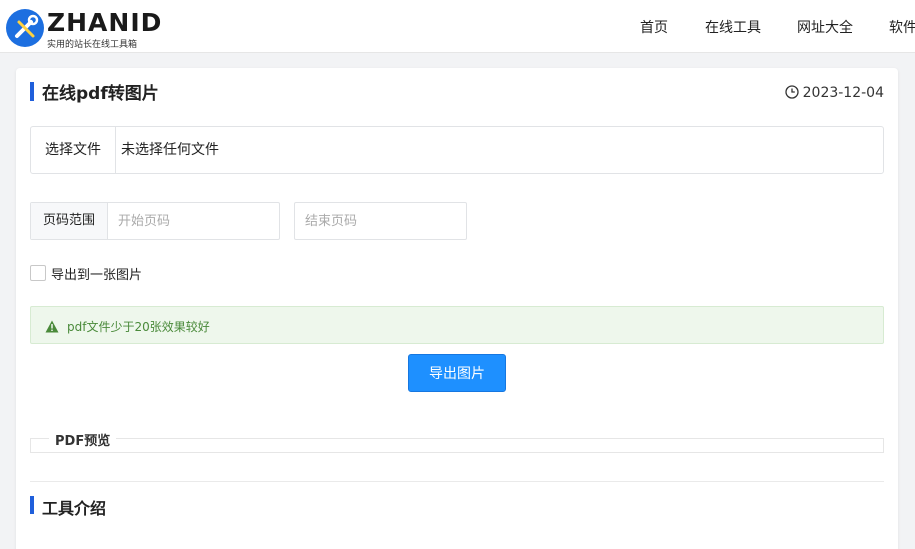 This screenshot has height=549, width=915. Describe the element at coordinates (32, 91) in the screenshot. I see `title-accent-bar` at that location.